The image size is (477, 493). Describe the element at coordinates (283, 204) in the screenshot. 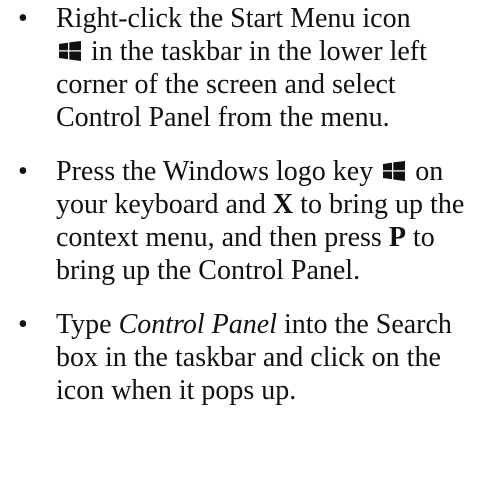

I see `key-label: X` at that location.